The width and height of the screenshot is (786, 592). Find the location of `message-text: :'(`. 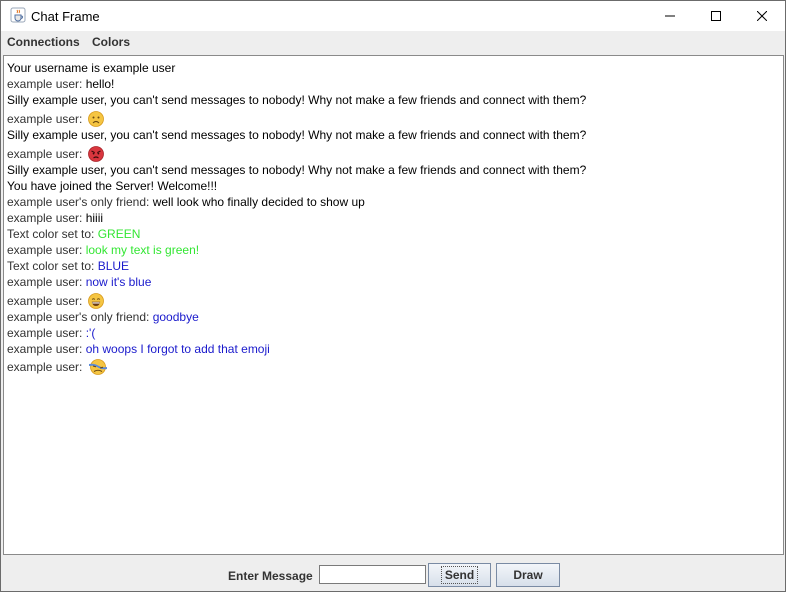

message-text: :'( is located at coordinates (90, 333).